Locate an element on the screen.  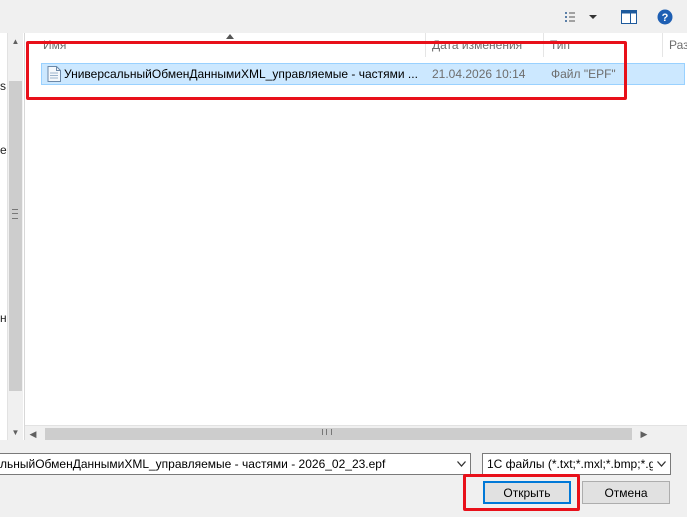
navigation-pane: s e н ▲ ▼ is located at coordinates (12, 236).